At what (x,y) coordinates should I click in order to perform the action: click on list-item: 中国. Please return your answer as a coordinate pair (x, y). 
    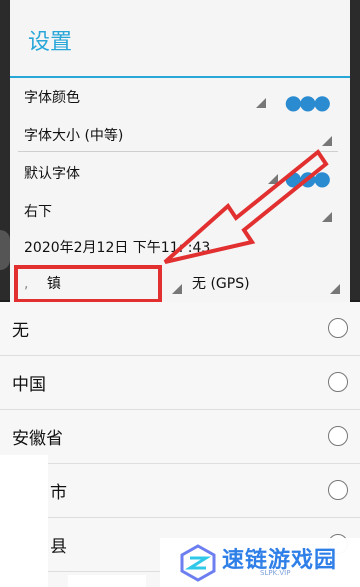
    Looking at the image, I should click on (180, 383).